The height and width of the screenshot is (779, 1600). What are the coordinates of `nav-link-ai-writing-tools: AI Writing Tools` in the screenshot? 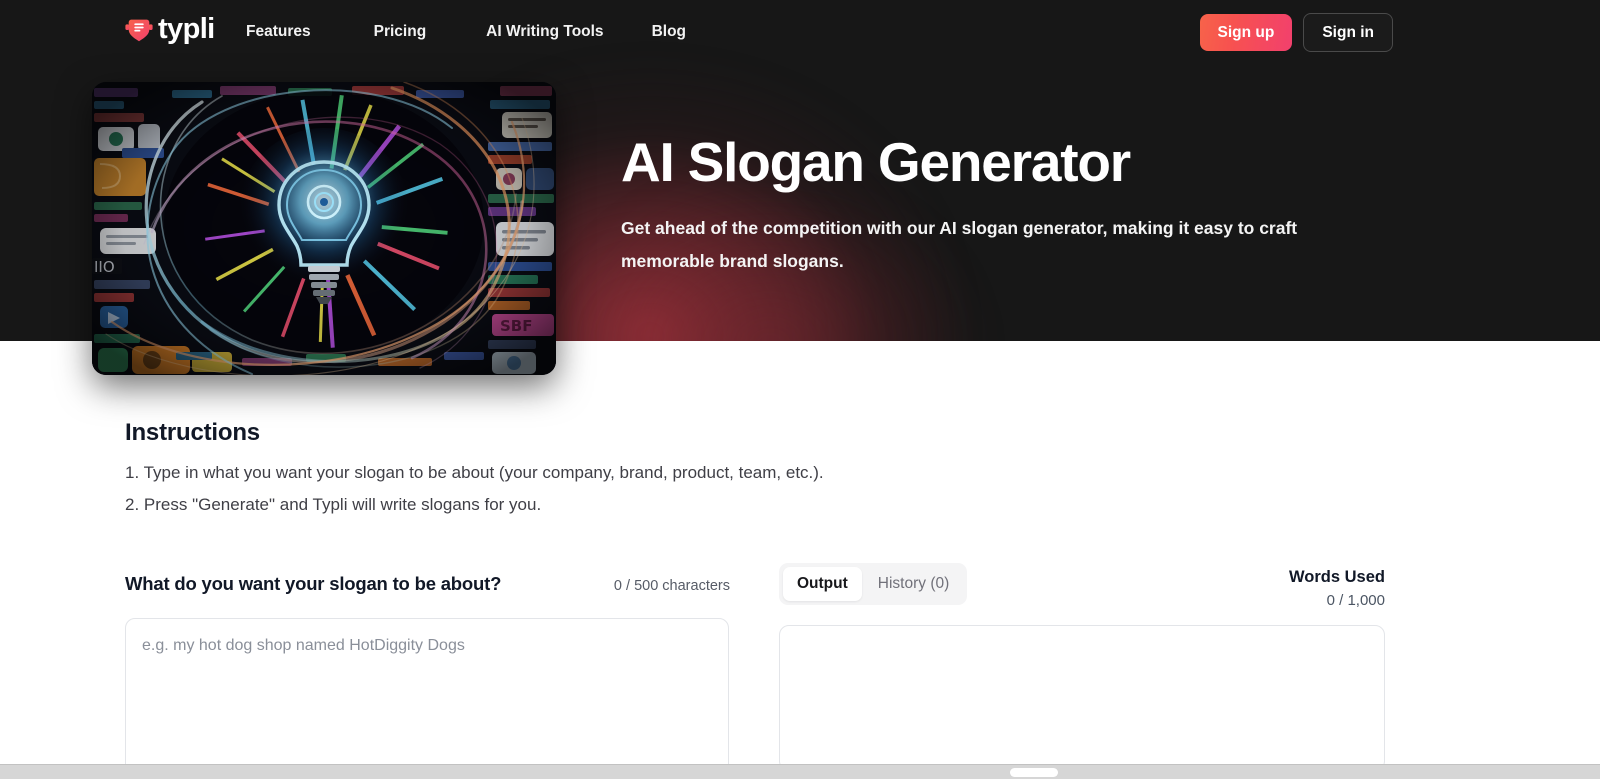 It's located at (544, 32).